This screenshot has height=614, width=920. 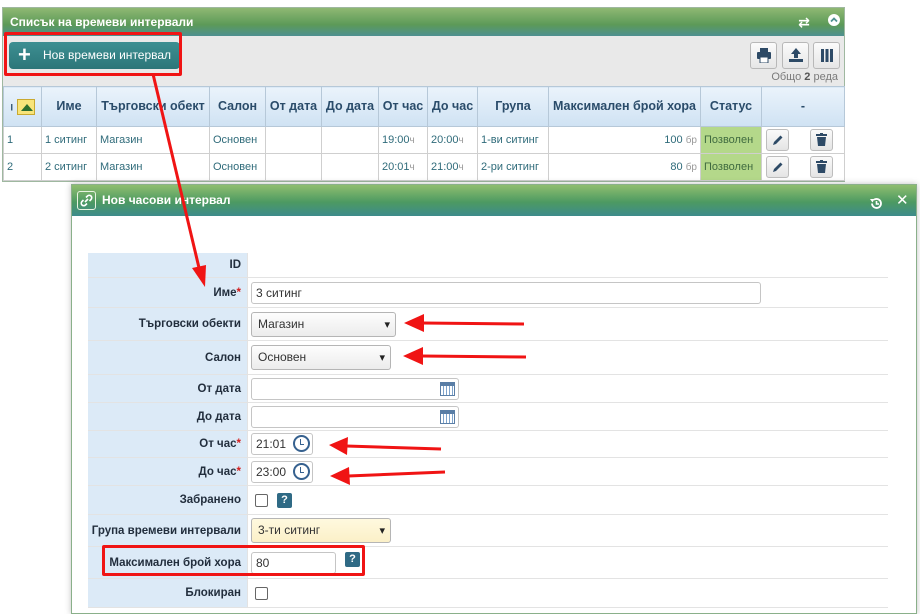 I want to click on annotation-arrow-name, so click(x=176, y=173).